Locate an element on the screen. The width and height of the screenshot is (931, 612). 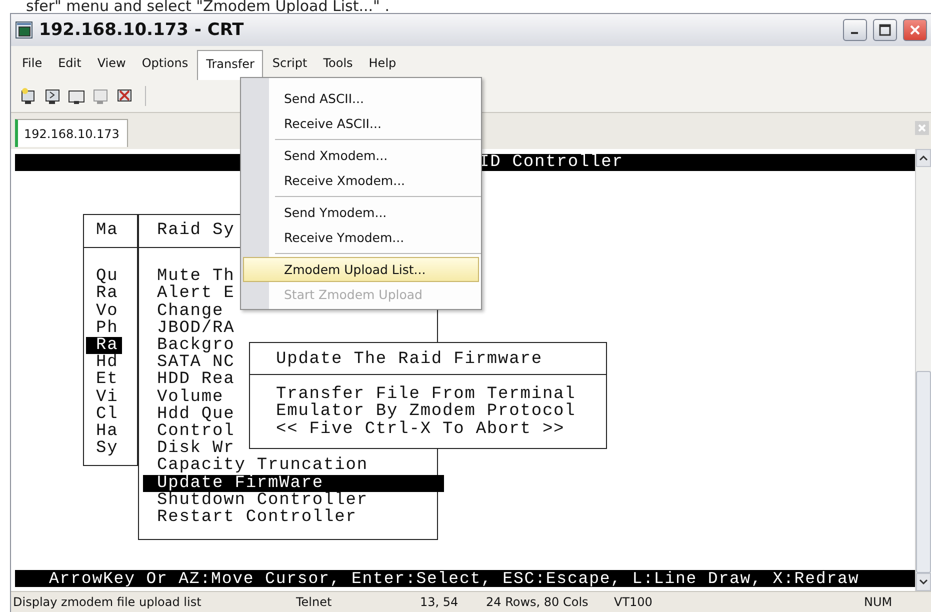
terminal-message-line: Transfer File From Terminal is located at coordinates (426, 395).